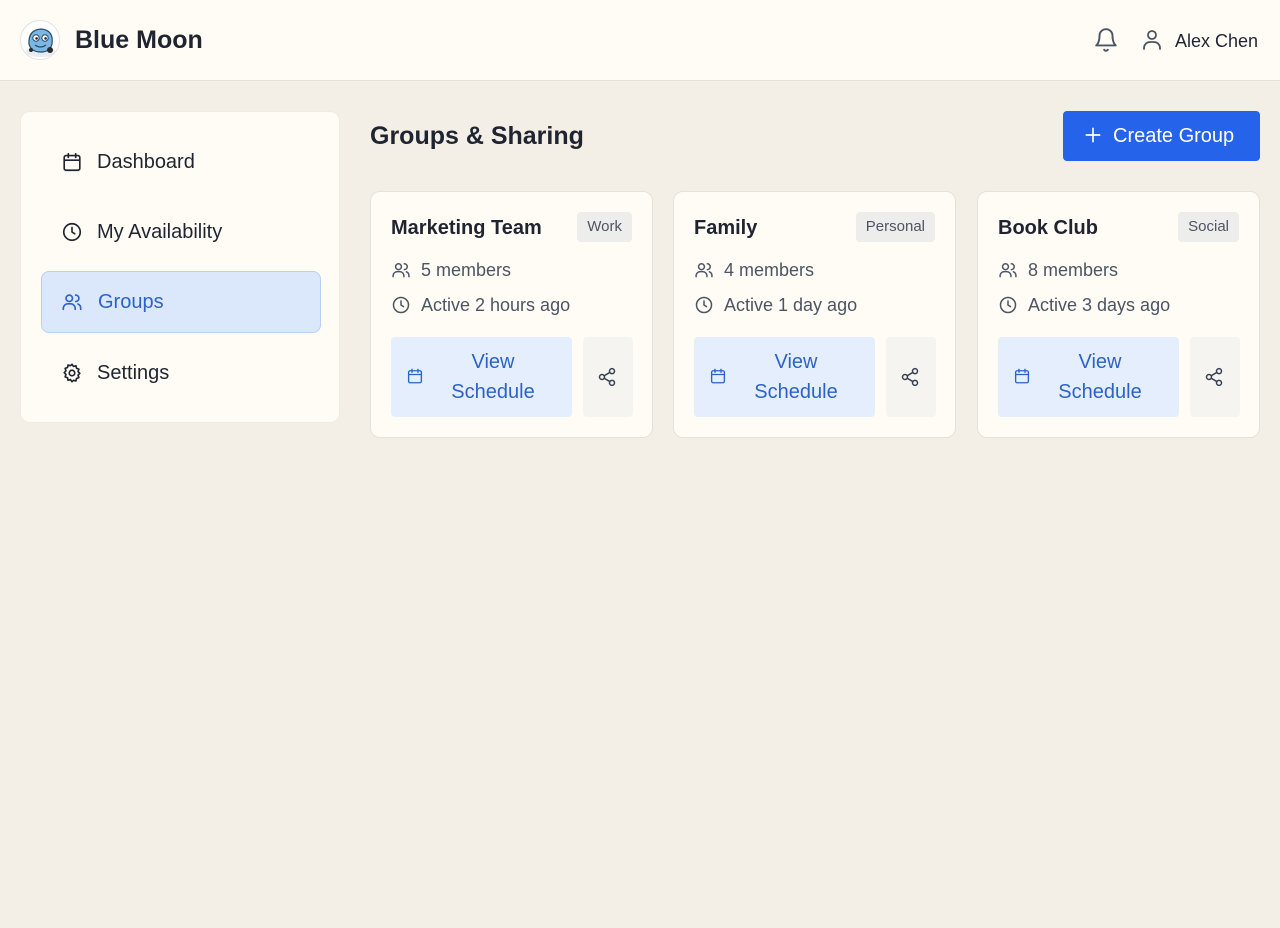 The height and width of the screenshot is (928, 1280). What do you see at coordinates (181, 302) in the screenshot?
I see `sidebar-item-groups: Groups` at bounding box center [181, 302].